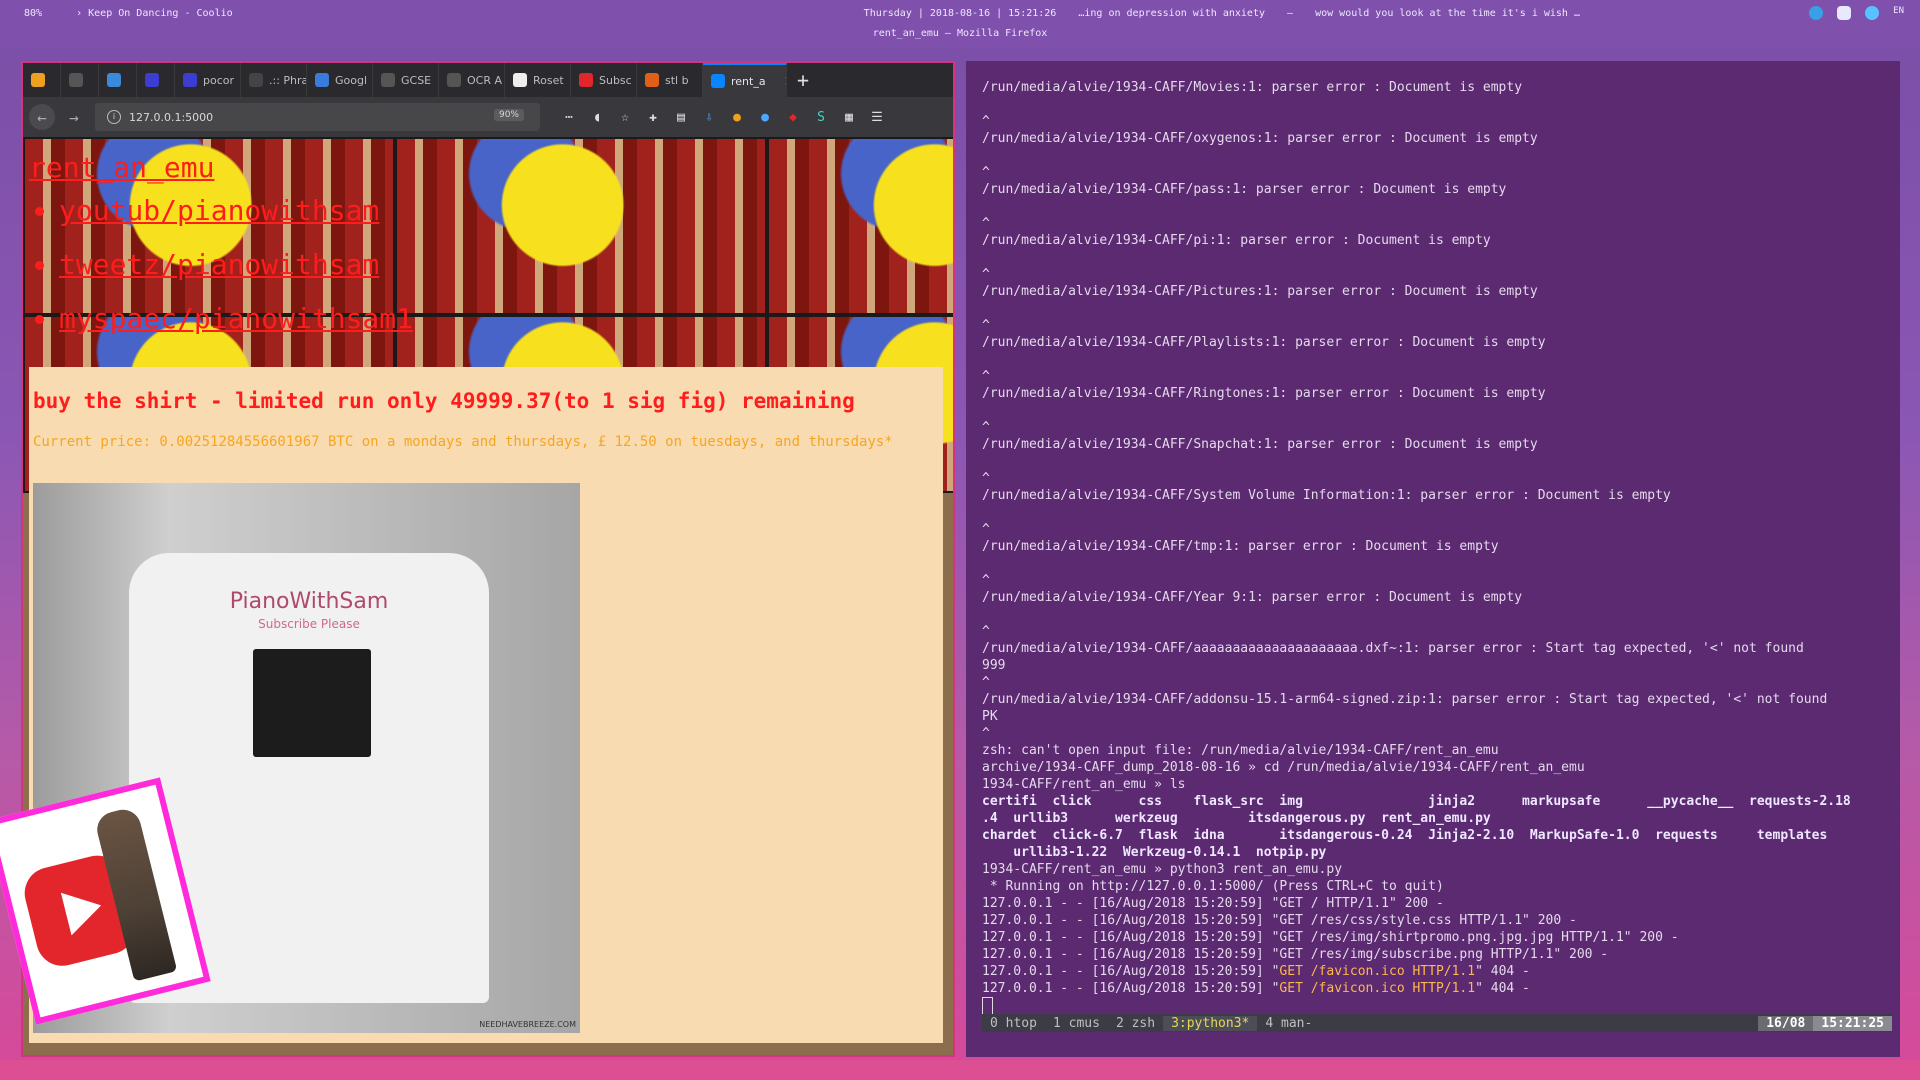 The width and height of the screenshot is (1920, 1080). Describe the element at coordinates (1135, 1023) in the screenshot. I see `tmux-window-2: 2 zsh` at that location.